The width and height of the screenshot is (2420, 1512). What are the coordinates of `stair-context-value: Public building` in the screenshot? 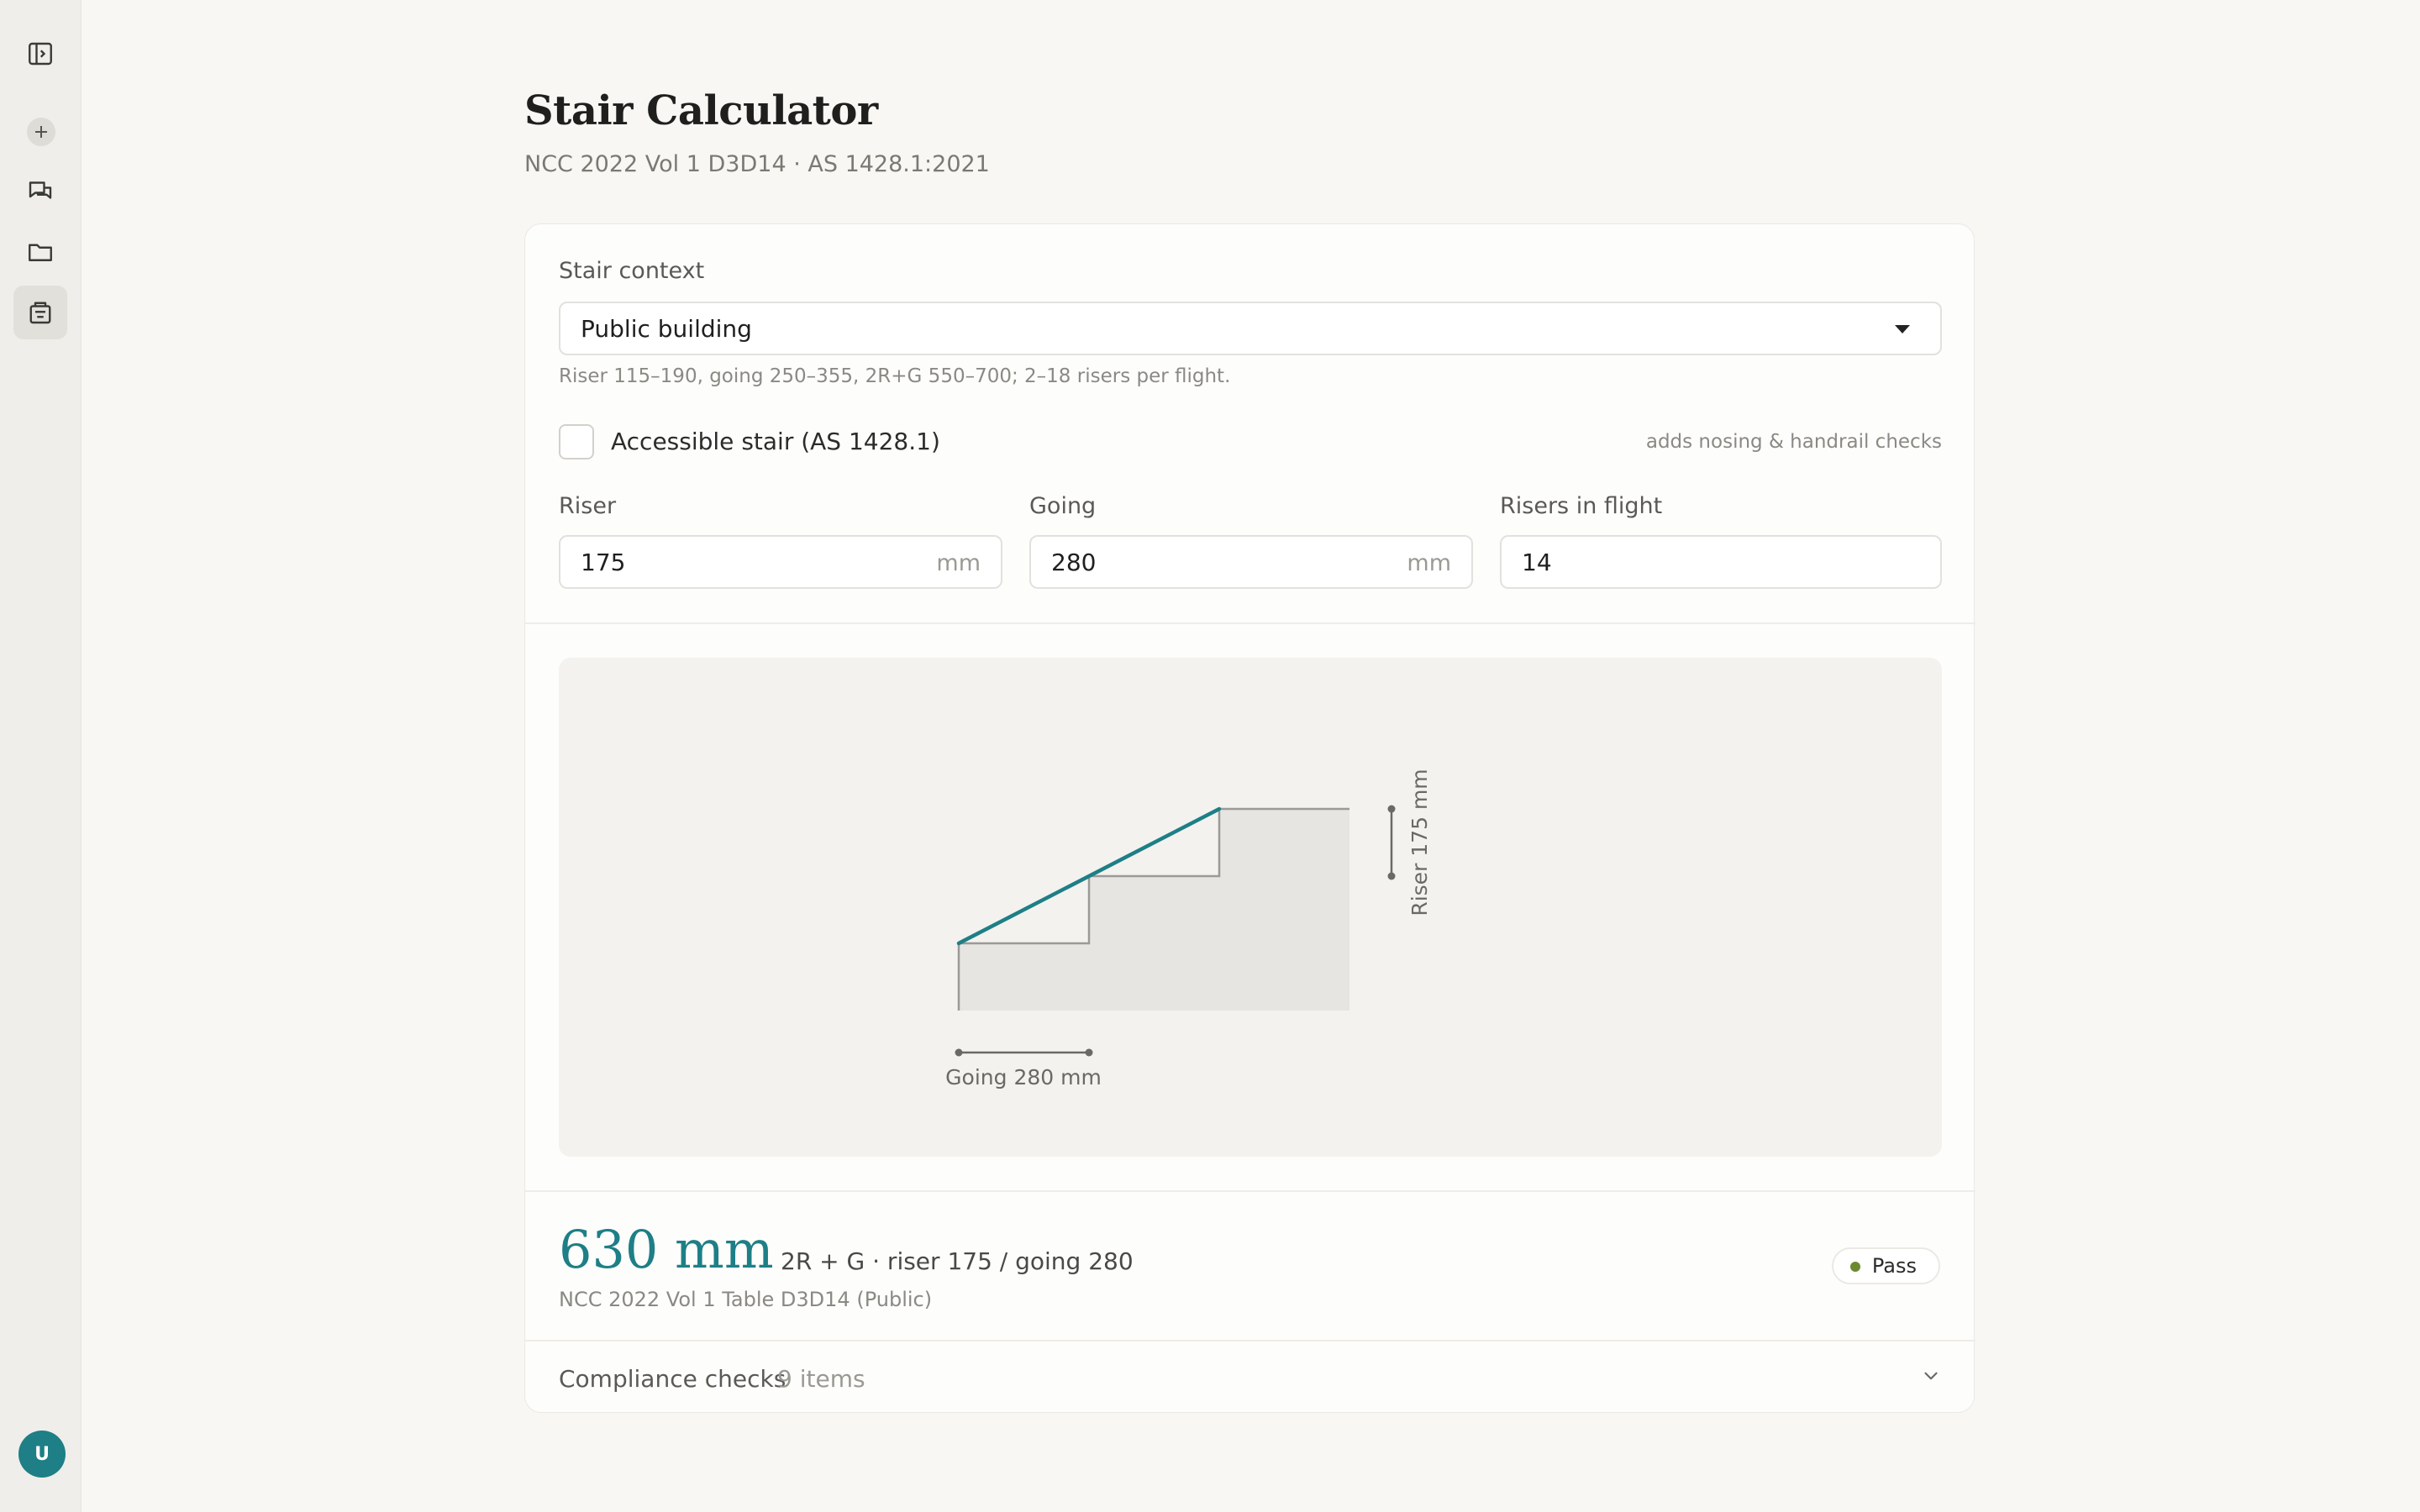 It's located at (666, 328).